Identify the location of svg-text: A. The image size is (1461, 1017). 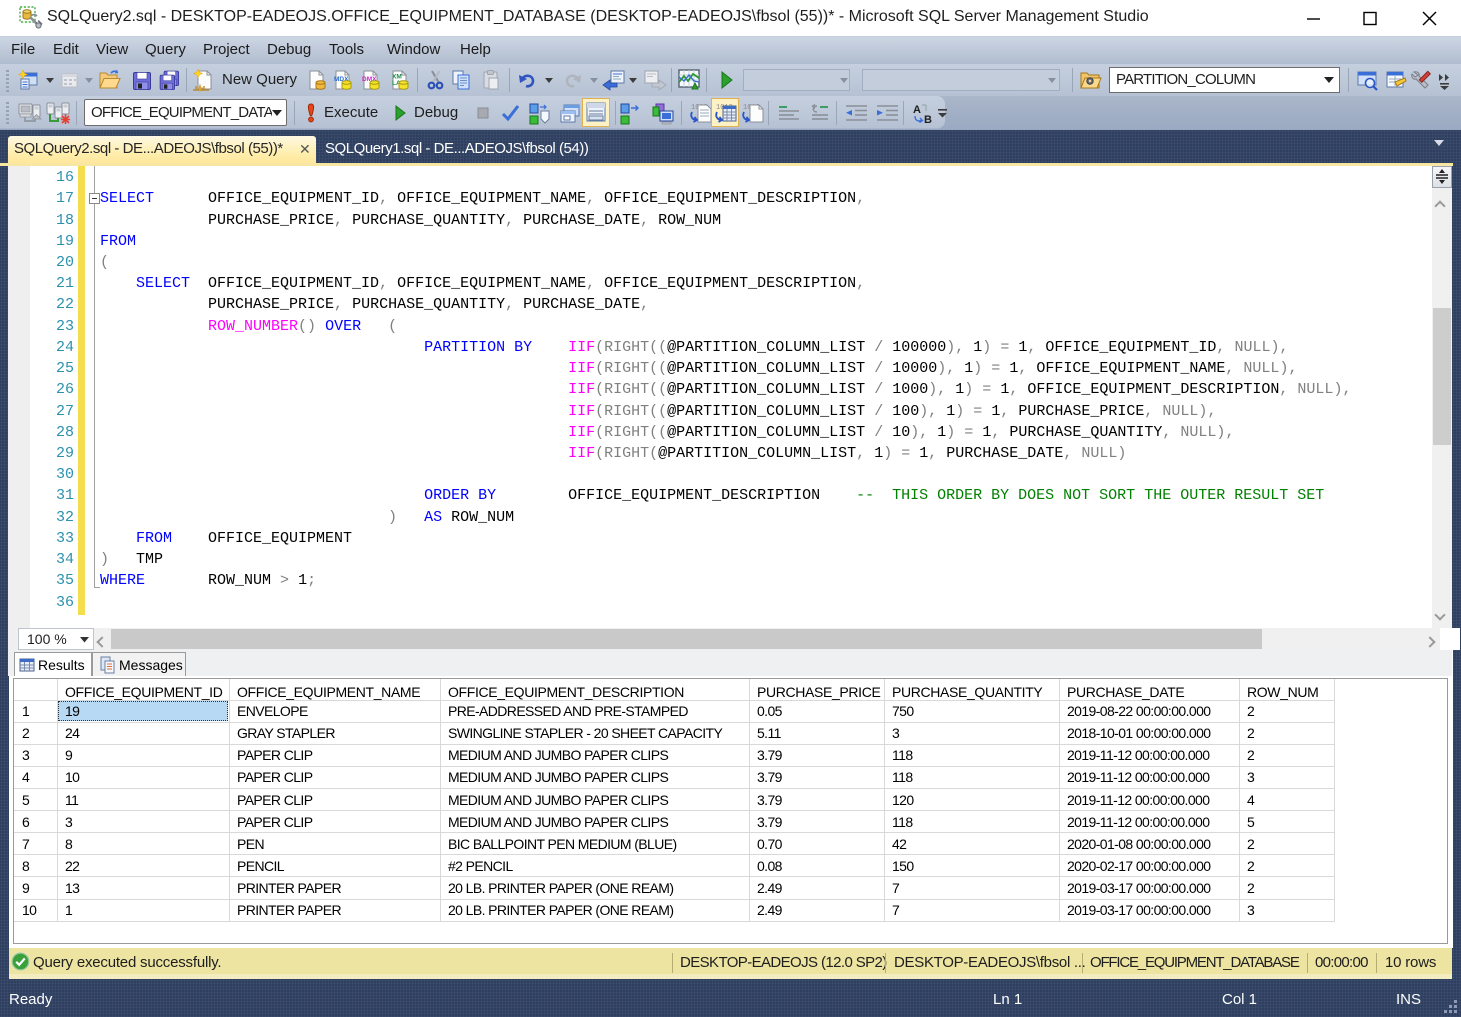
(917, 110).